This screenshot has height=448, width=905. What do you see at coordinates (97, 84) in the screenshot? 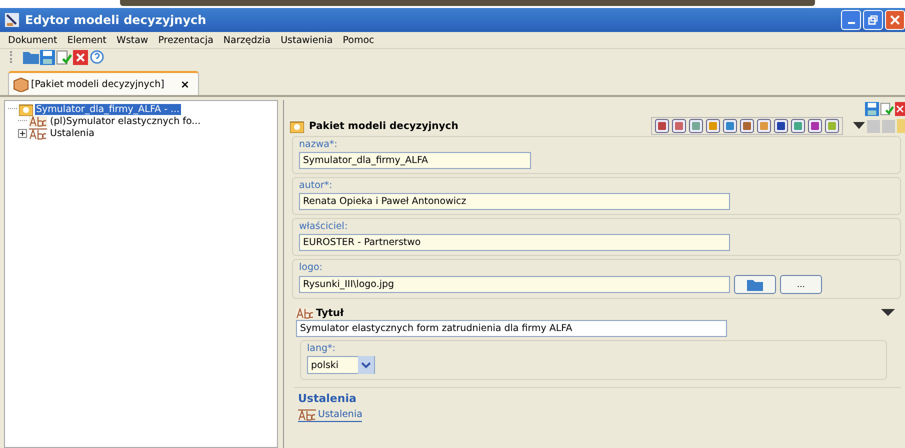
I see `tab-label: [Pakiet modeli decyzyjnych]` at bounding box center [97, 84].